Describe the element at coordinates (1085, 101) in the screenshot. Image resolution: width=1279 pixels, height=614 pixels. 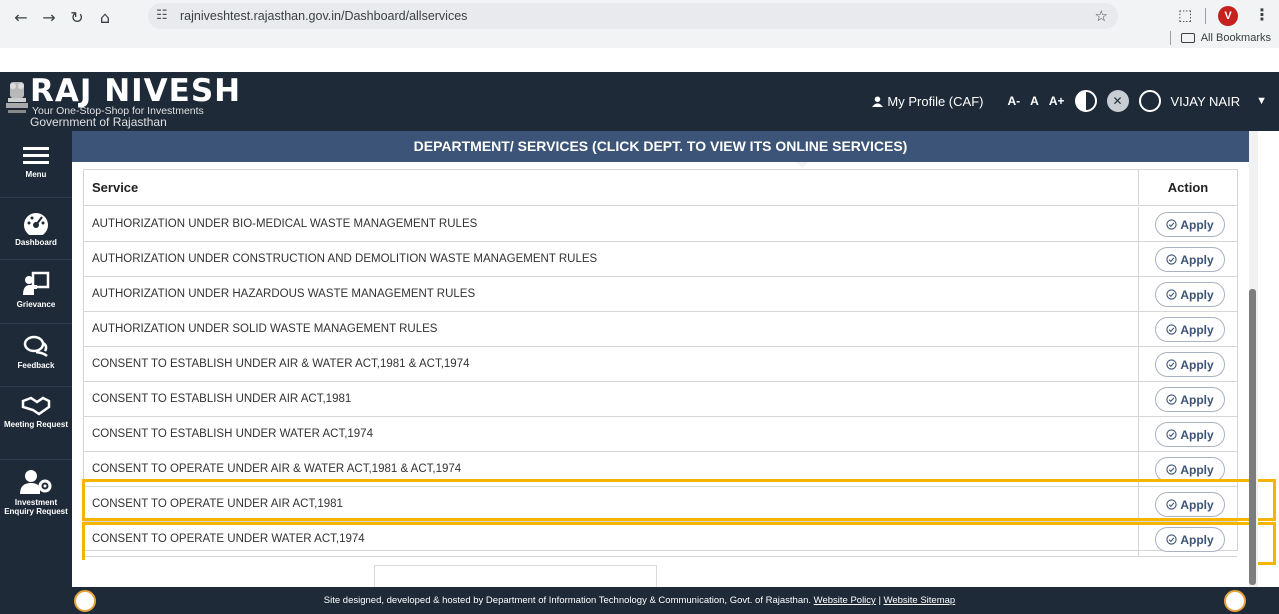
I see `contrast-icon` at that location.